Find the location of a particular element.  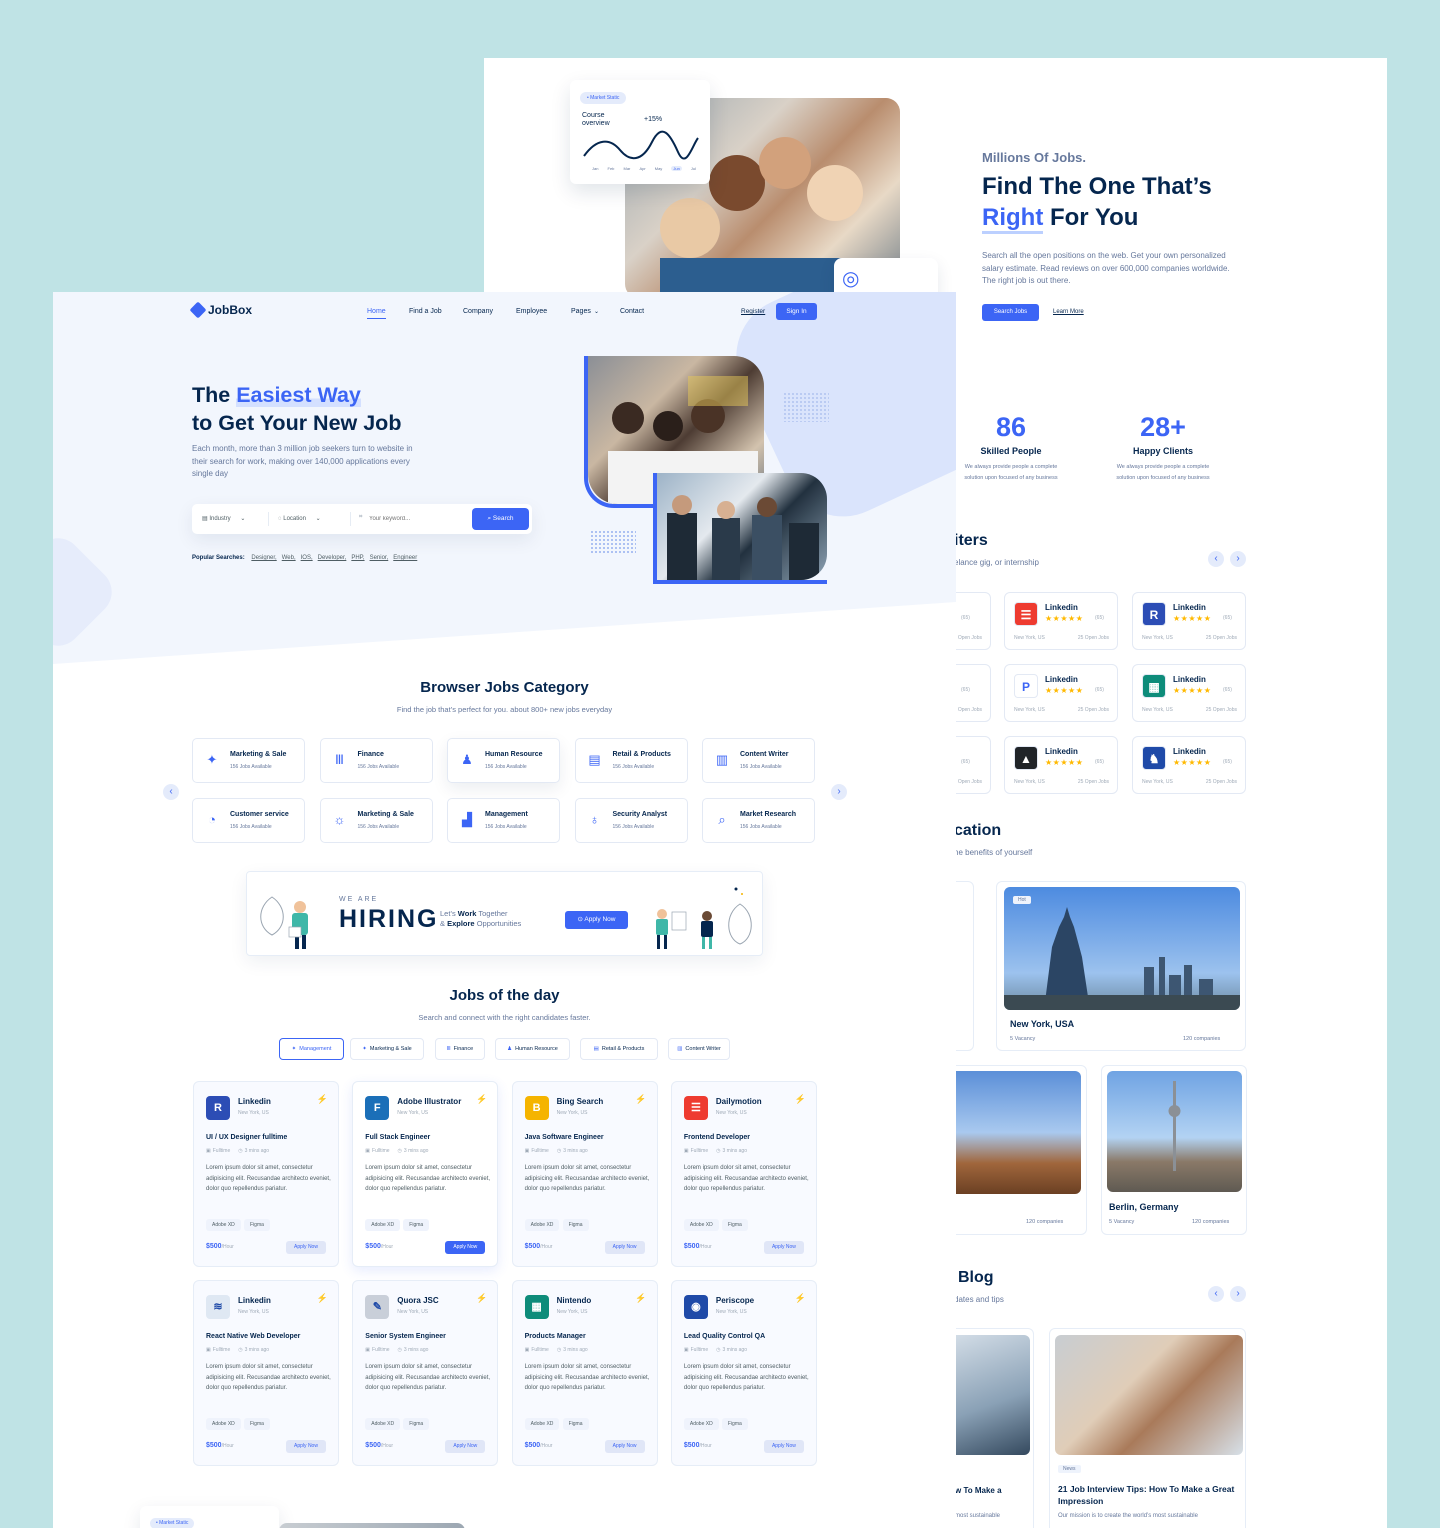

job-title: Products Manager is located at coordinates (555, 1336).